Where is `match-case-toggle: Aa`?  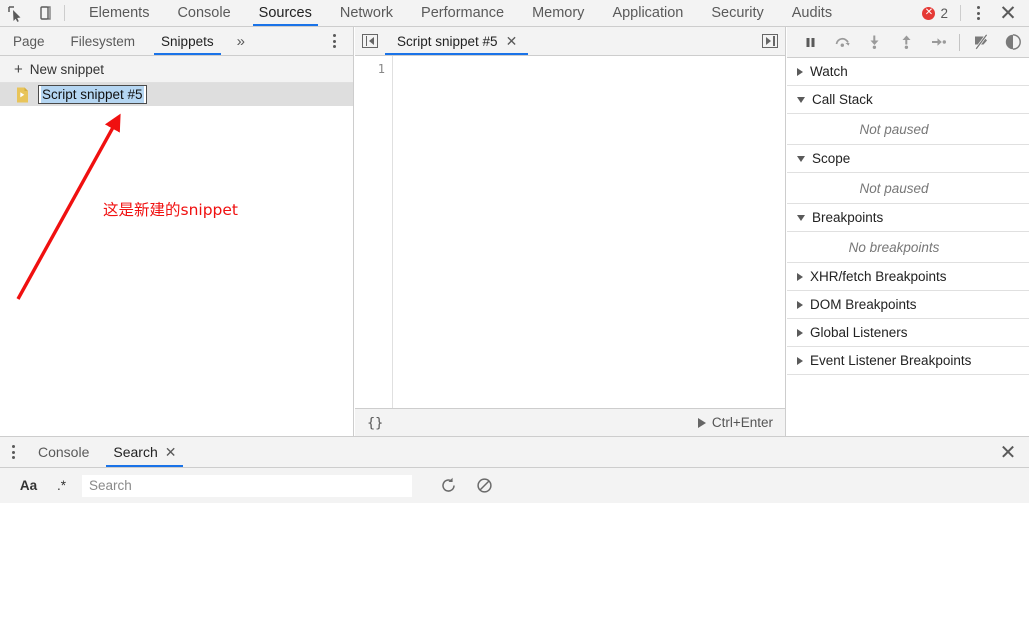 match-case-toggle: Aa is located at coordinates (28, 485).